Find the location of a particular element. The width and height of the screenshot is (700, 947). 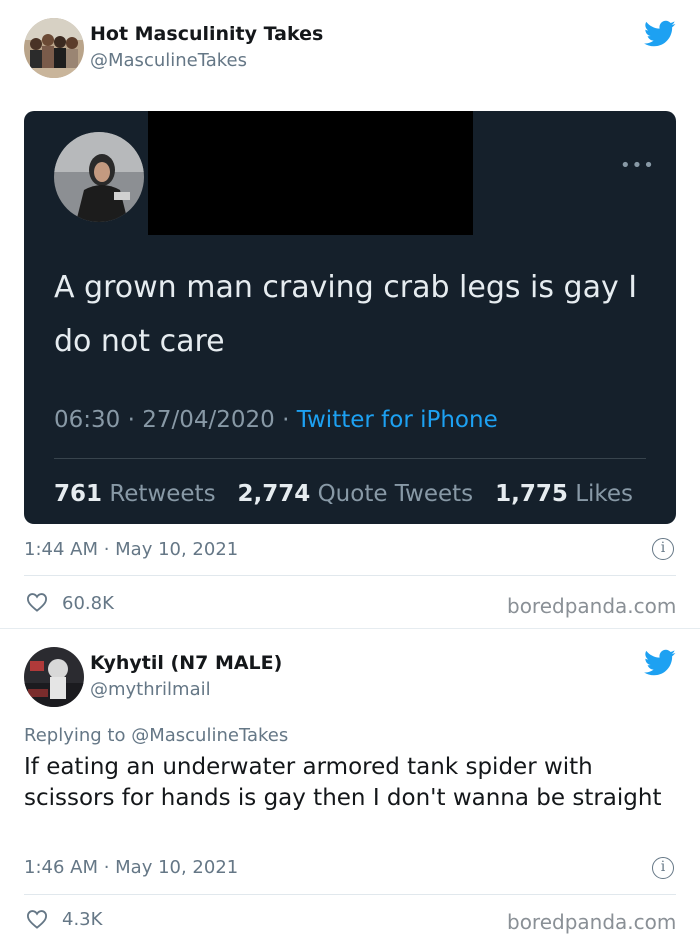

display-name: Hot Masculinity Takes is located at coordinates (206, 34).